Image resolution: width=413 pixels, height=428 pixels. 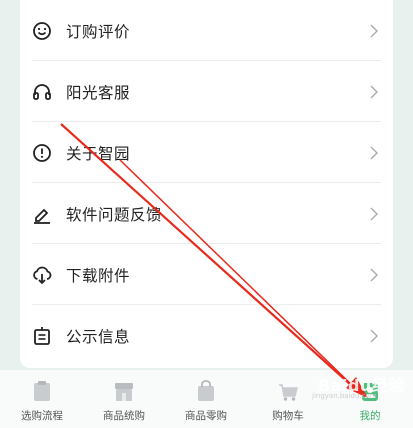 I want to click on tab-bulk-purchase: 商品统购, so click(x=124, y=399).